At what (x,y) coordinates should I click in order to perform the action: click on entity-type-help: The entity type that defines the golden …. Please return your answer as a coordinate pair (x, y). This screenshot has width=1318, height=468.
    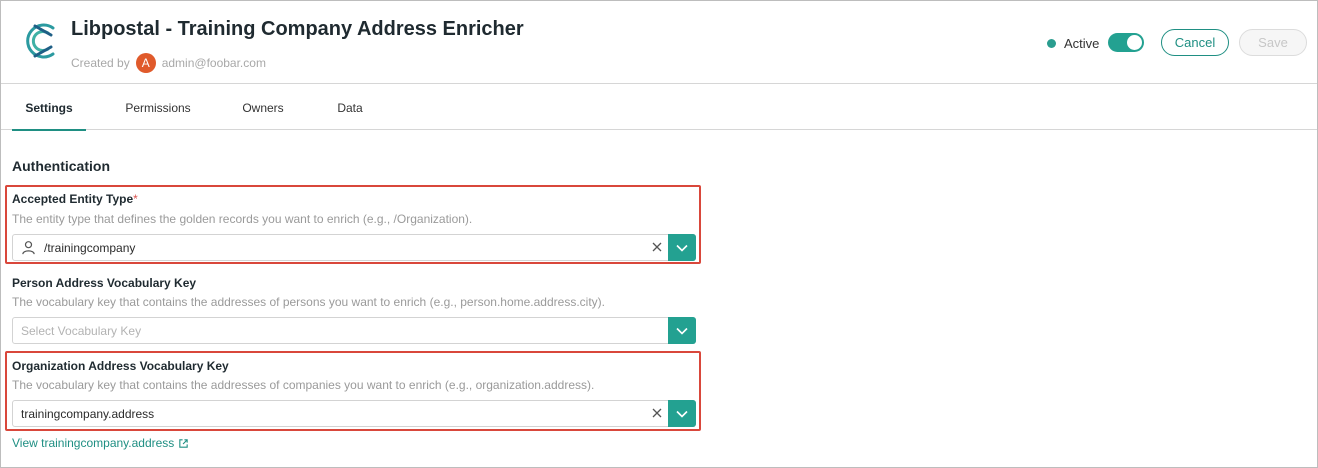
    Looking at the image, I should click on (242, 219).